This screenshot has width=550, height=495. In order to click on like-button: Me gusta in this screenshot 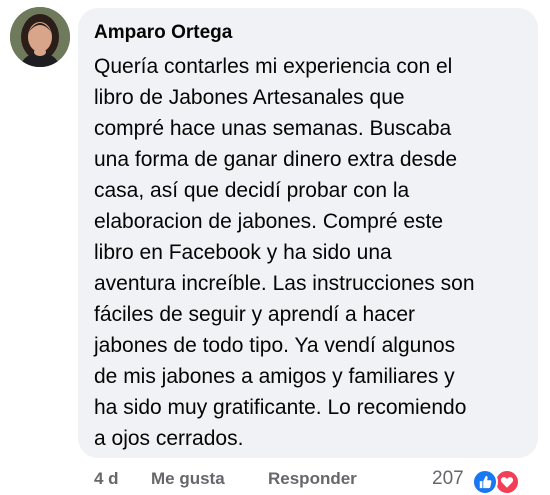, I will do `click(188, 479)`.